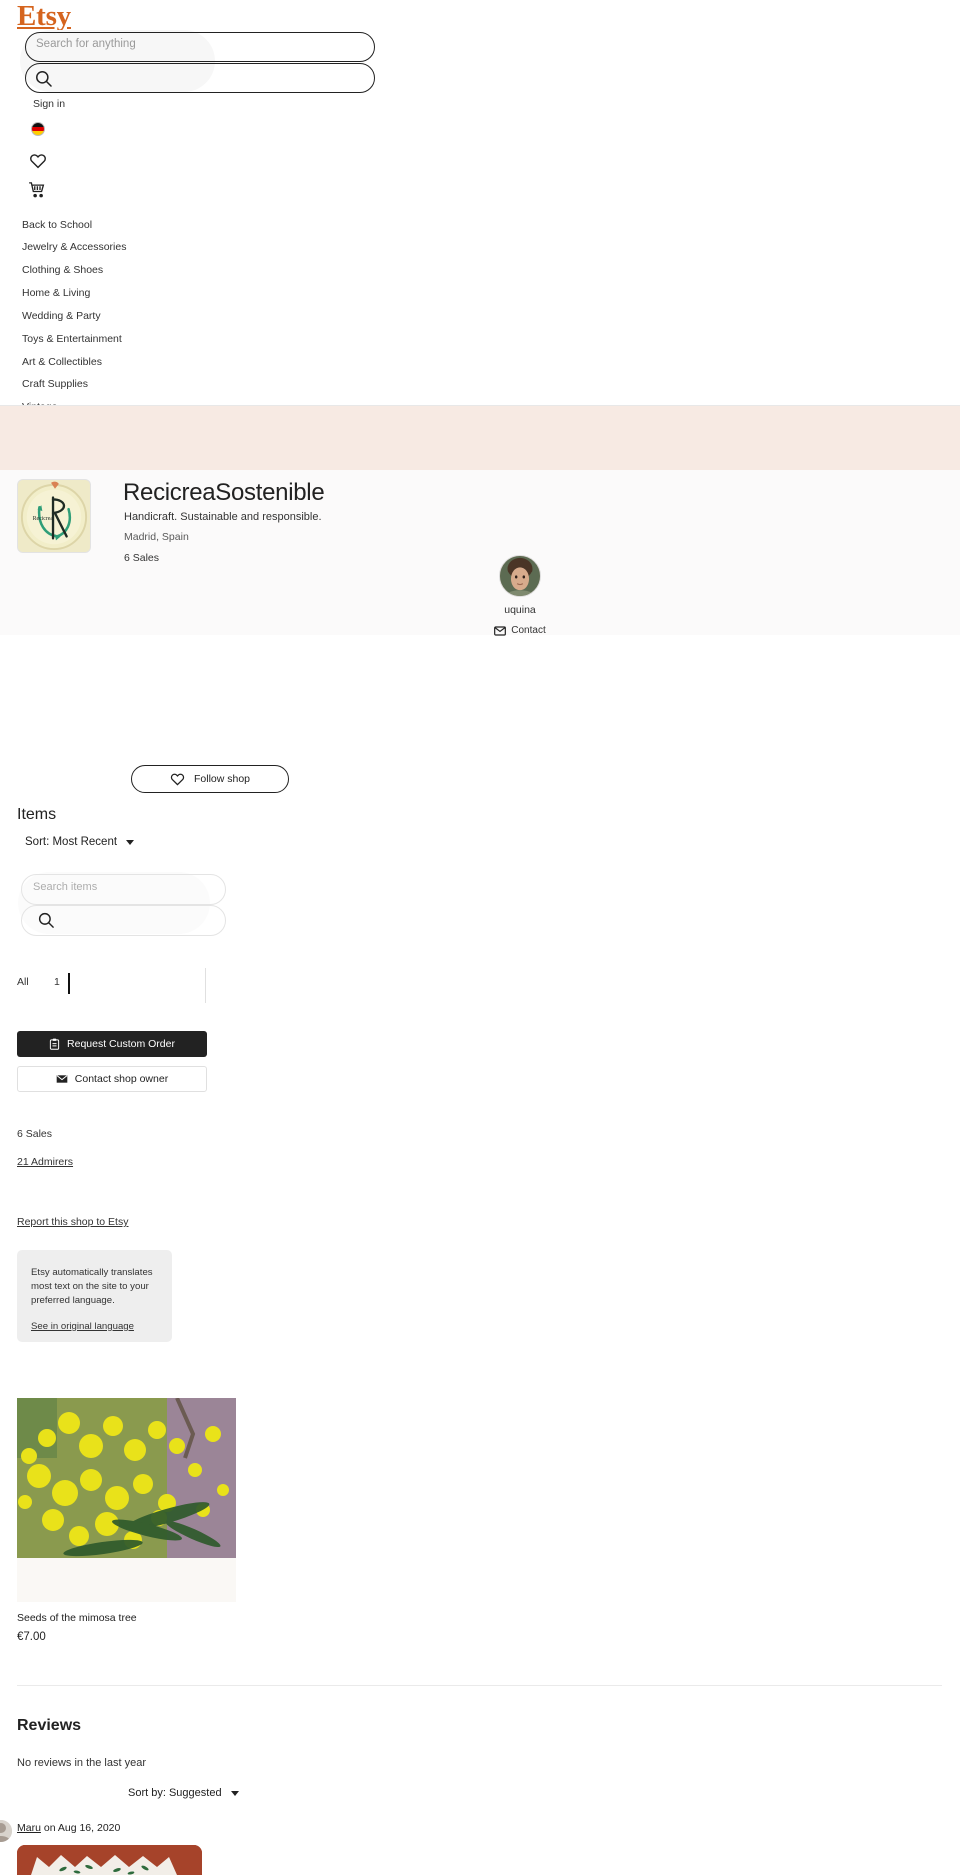 This screenshot has width=960, height=1875. What do you see at coordinates (49, 1725) in the screenshot?
I see `reviews-heading: Reviews` at bounding box center [49, 1725].